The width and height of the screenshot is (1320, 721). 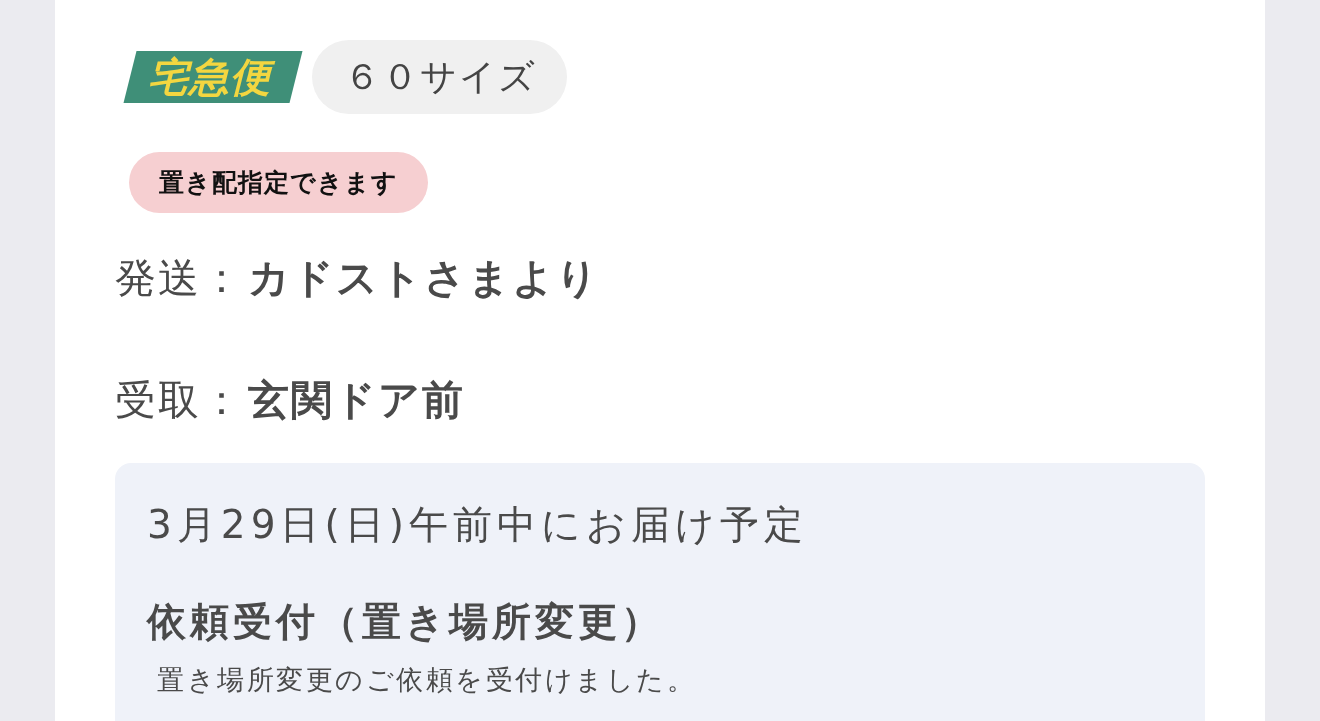 I want to click on size-tag: ６０サイズ, so click(x=439, y=77).